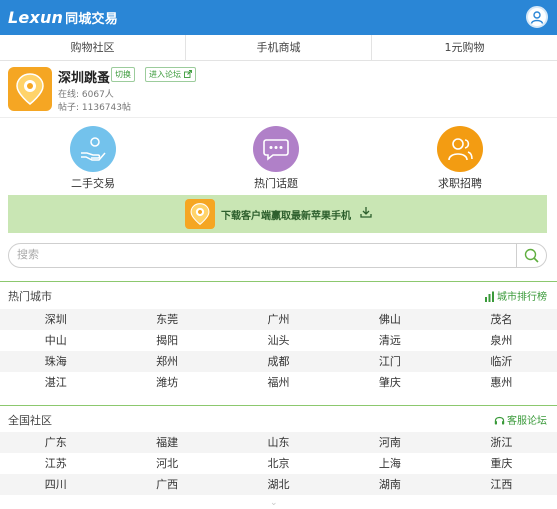 The image size is (557, 509). What do you see at coordinates (55, 484) in the screenshot?
I see `province-link: 四川` at bounding box center [55, 484].